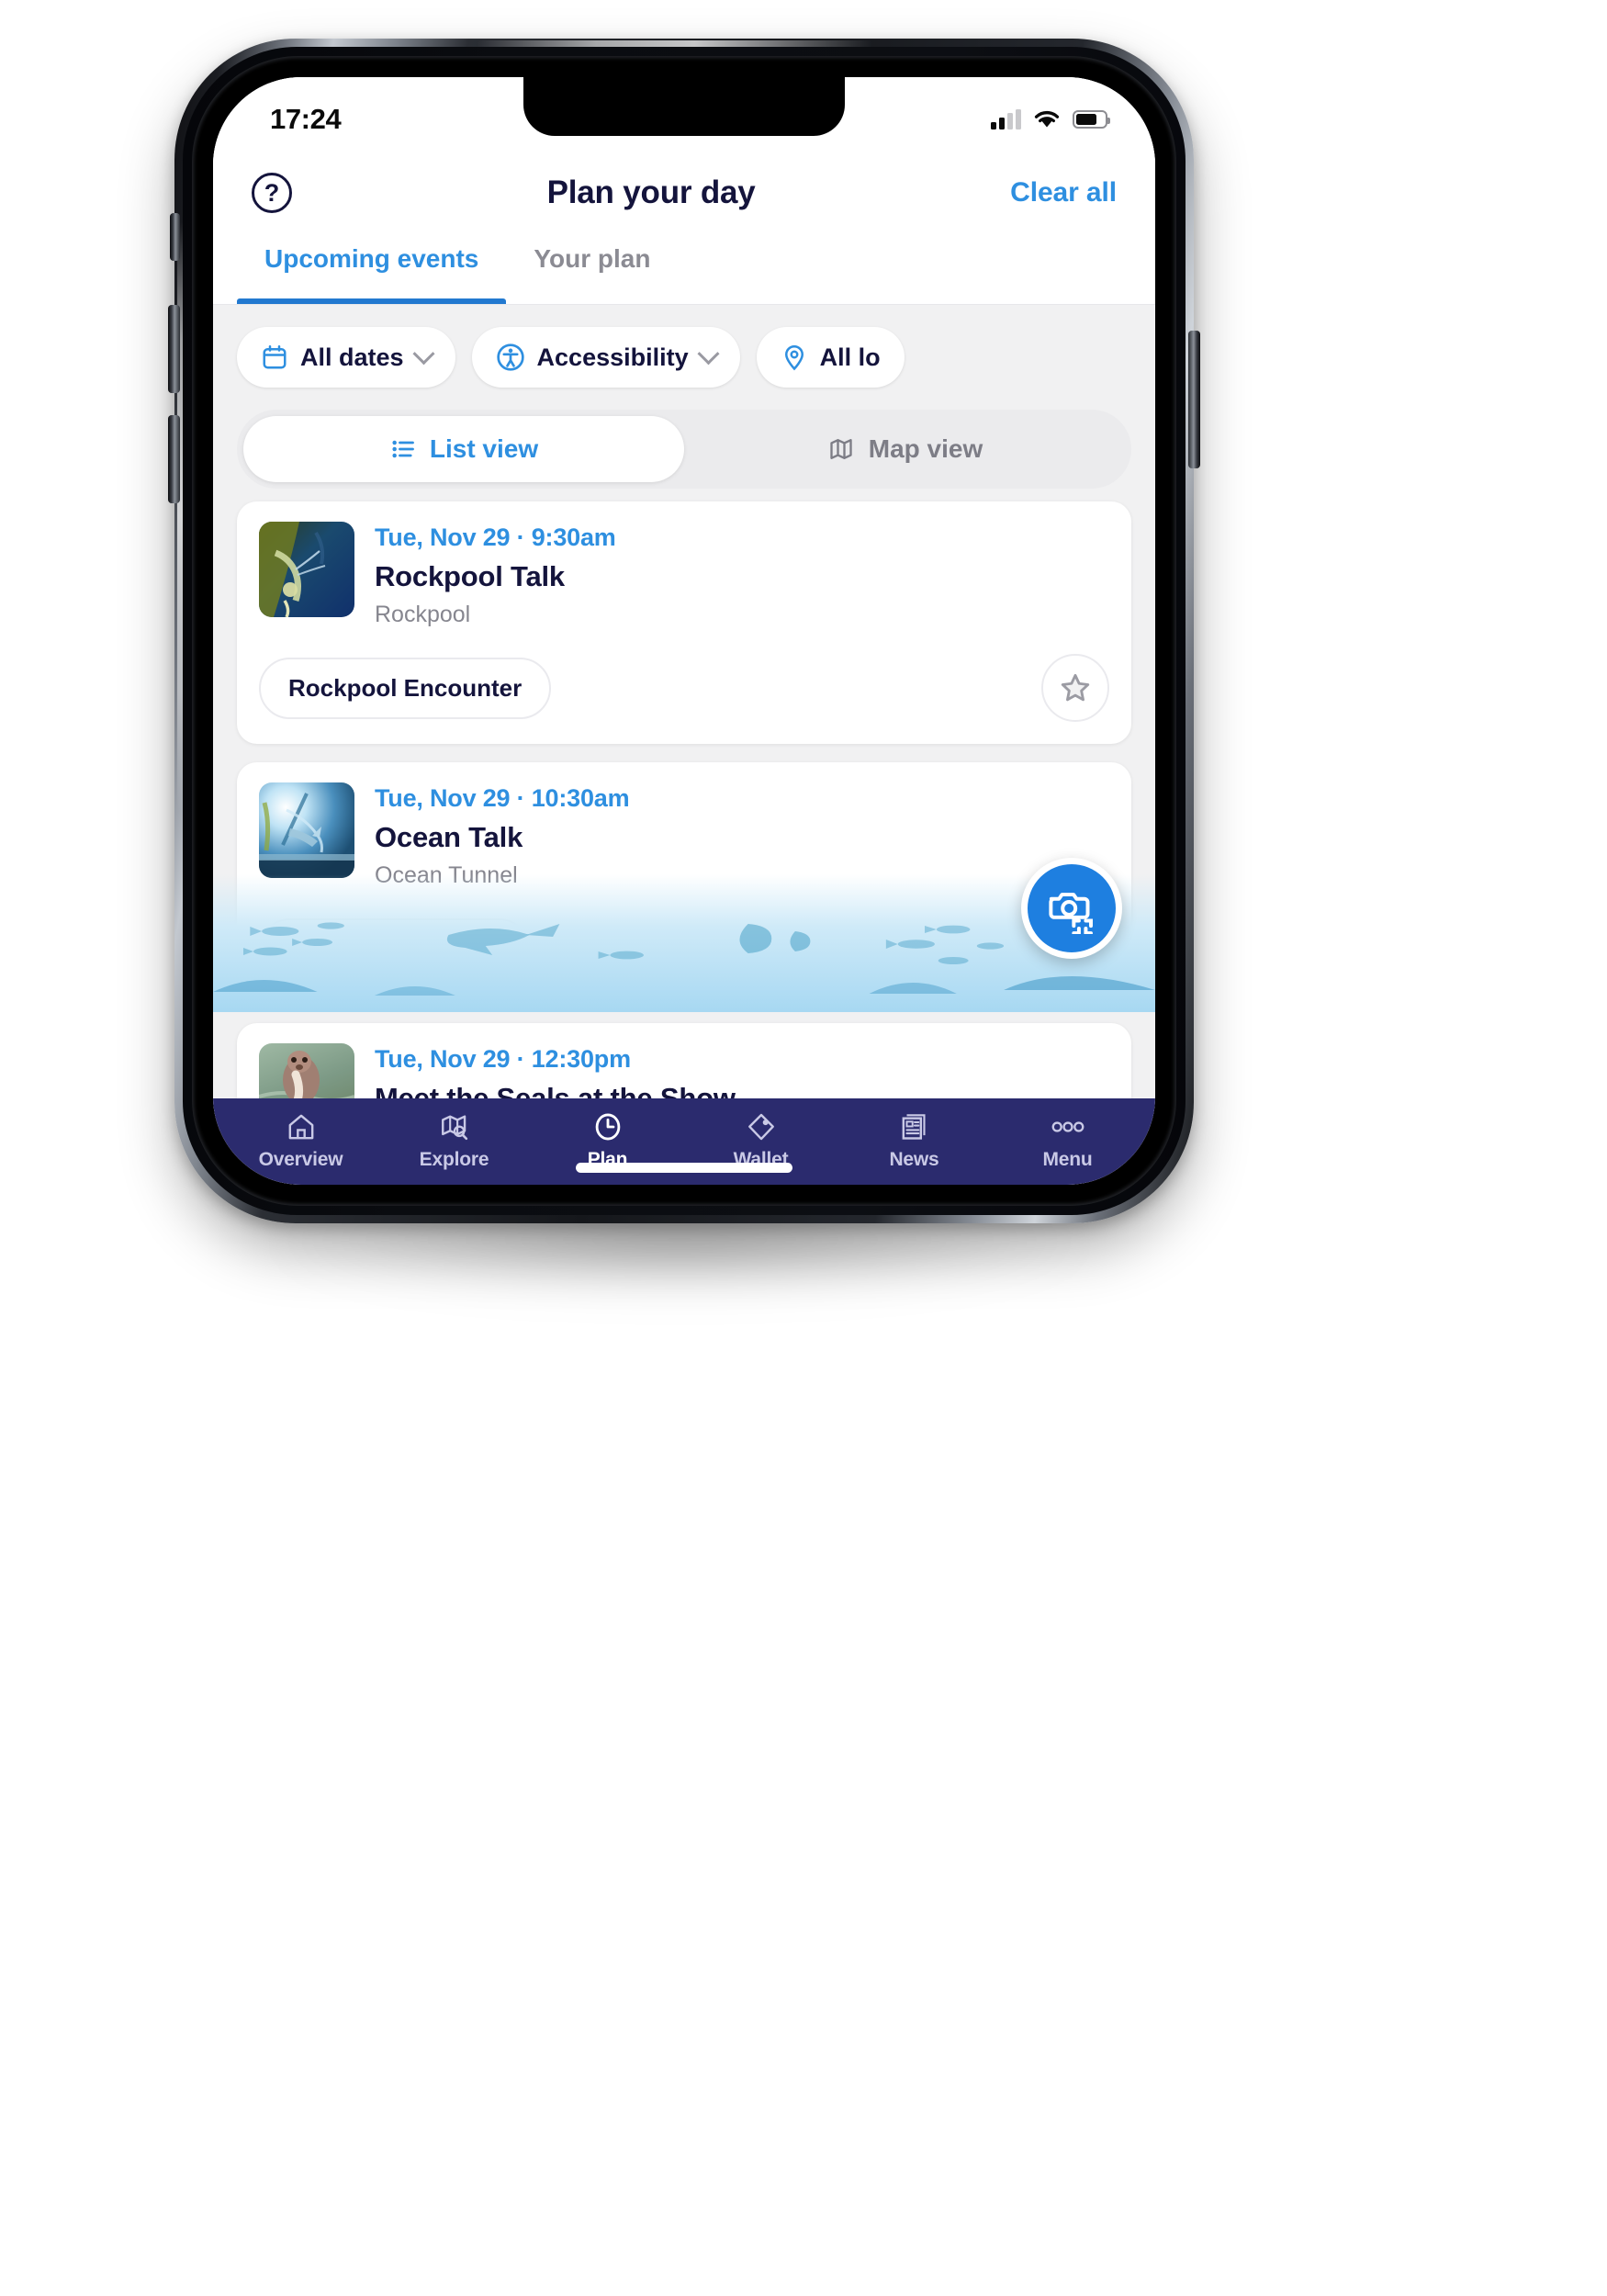 This screenshot has height=2296, width=1607. What do you see at coordinates (612, 357) in the screenshot?
I see `filter-chip-label: Accessibility` at bounding box center [612, 357].